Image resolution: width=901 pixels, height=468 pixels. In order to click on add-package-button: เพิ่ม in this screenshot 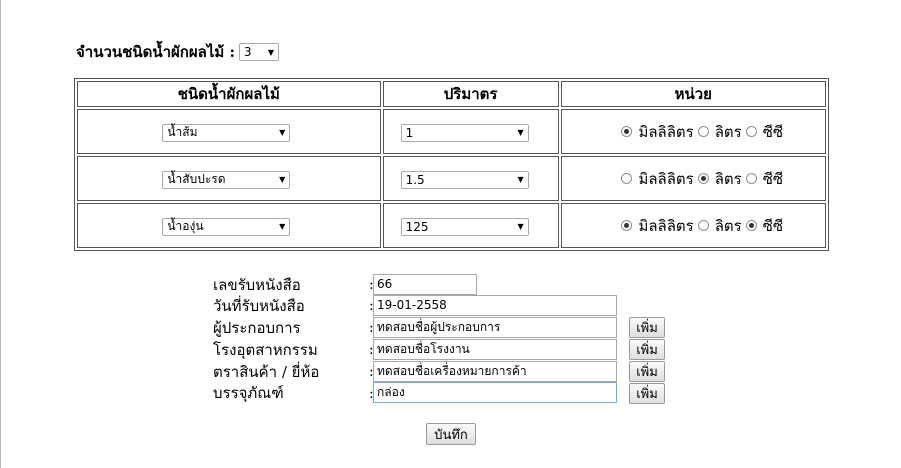, I will do `click(647, 393)`.